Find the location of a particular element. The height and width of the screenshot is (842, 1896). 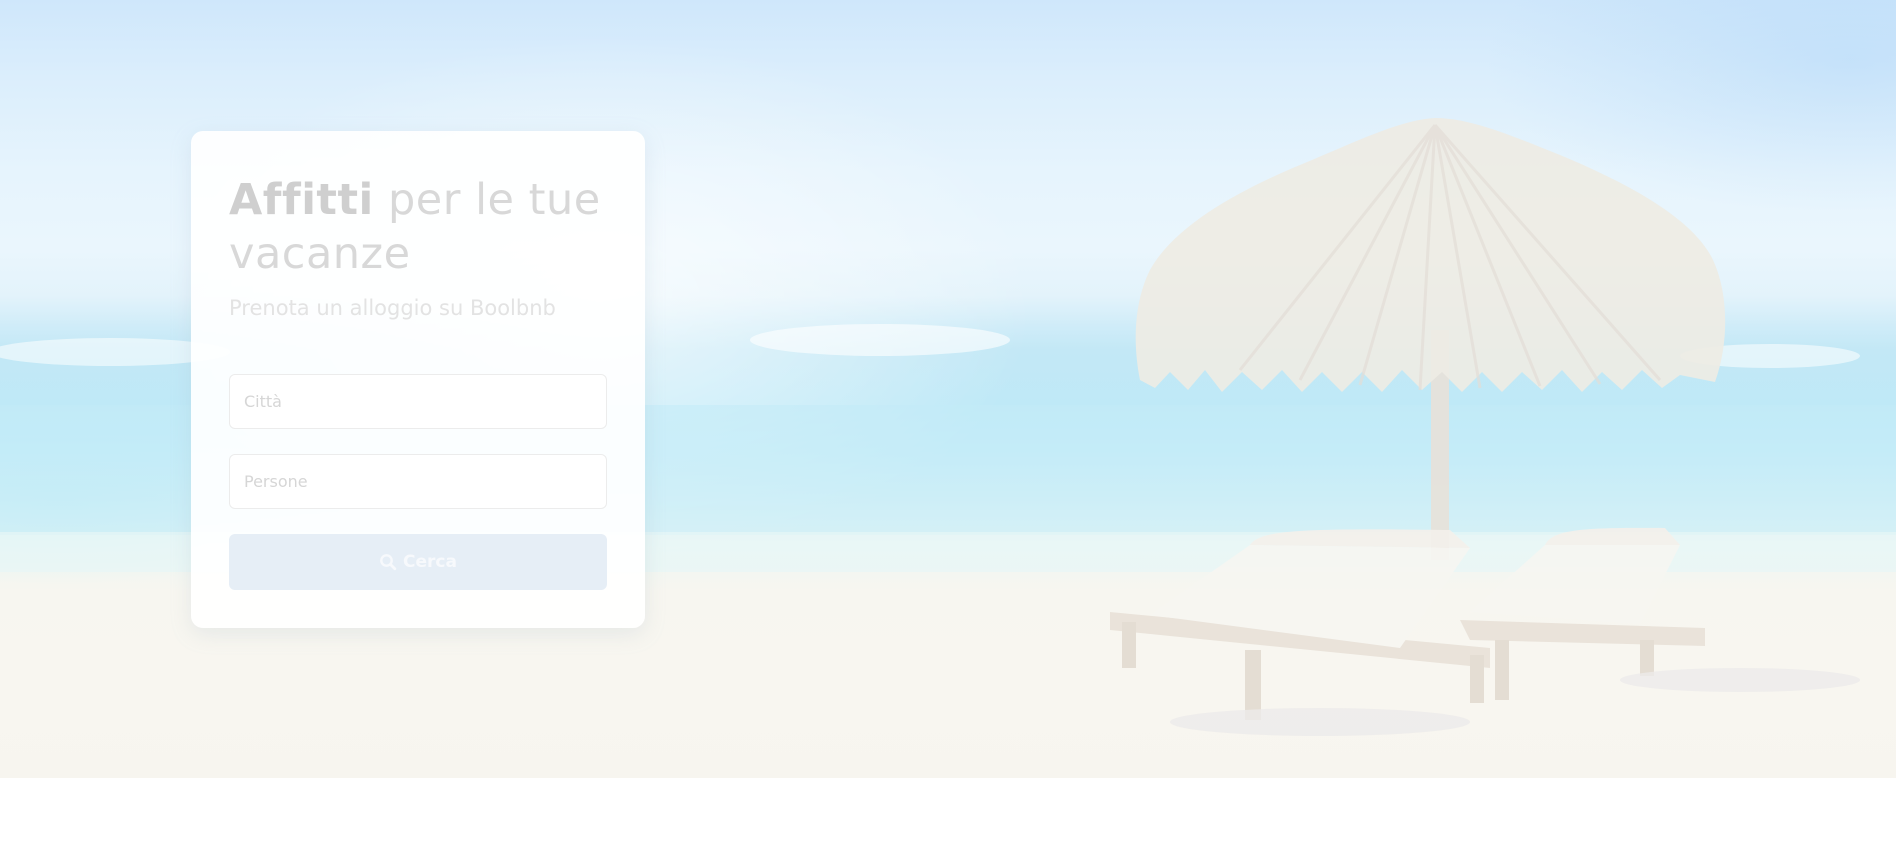

search-button: Cerca is located at coordinates (418, 562).